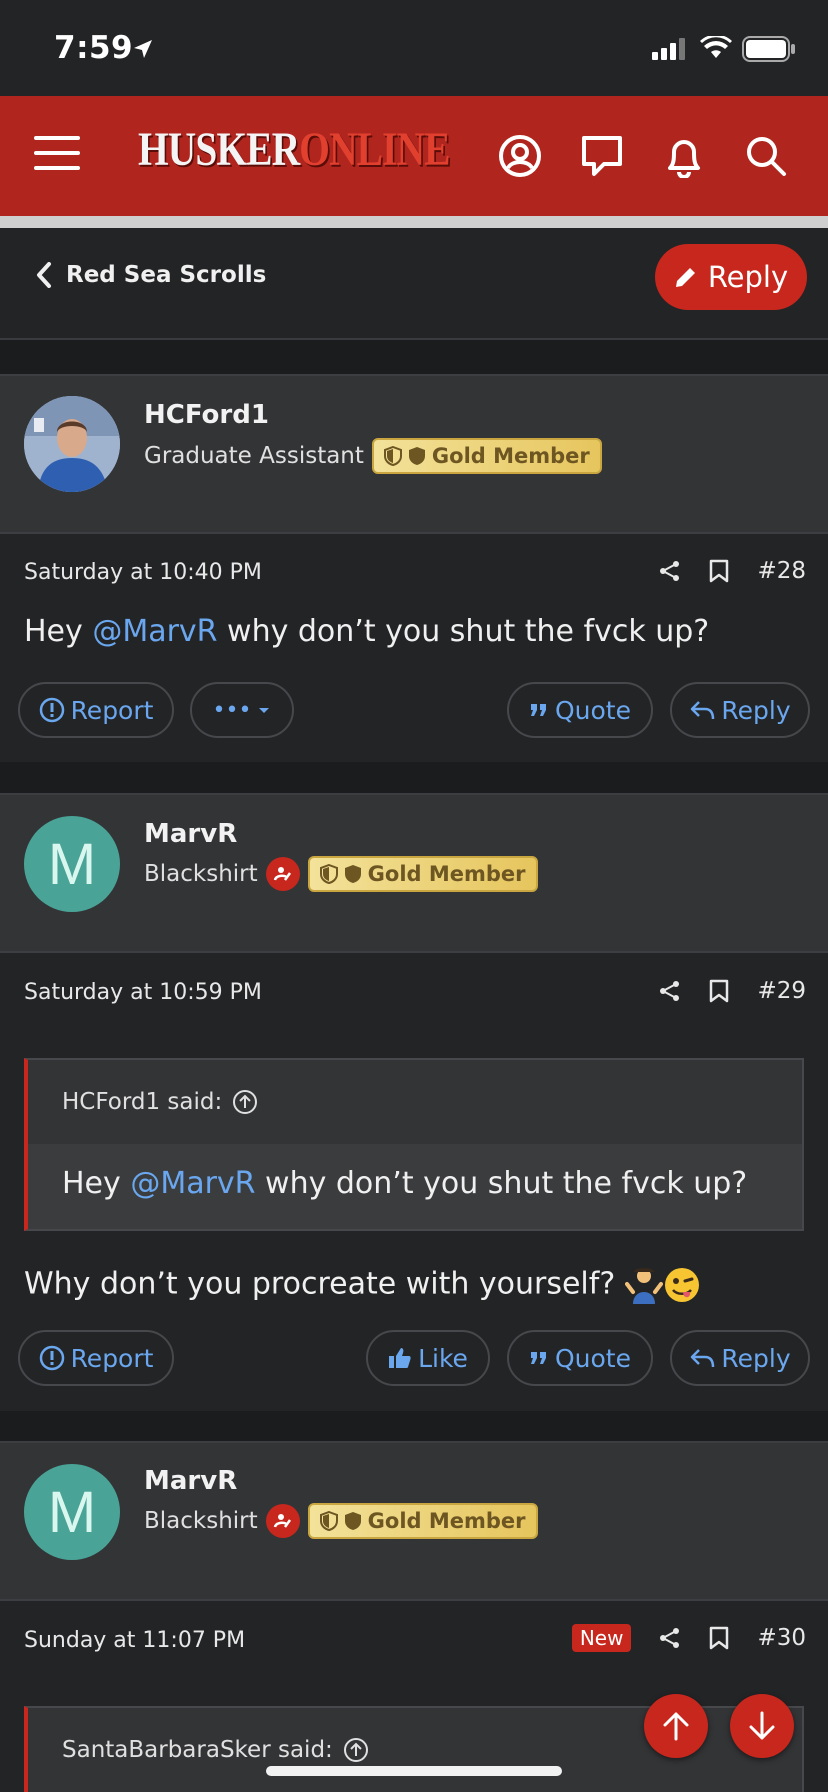 This screenshot has width=828, height=1792. I want to click on cellular-signal-icon, so click(668, 49).